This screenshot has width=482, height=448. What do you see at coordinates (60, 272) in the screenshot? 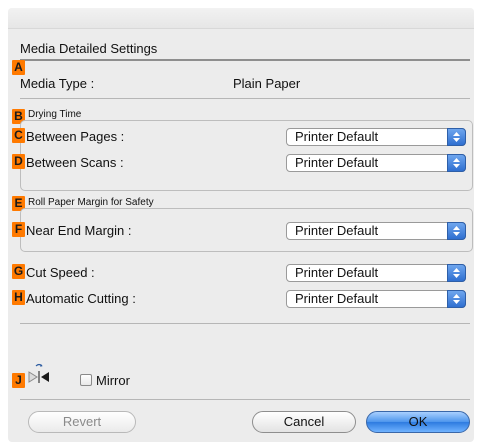
I see `cut-speed-label: Cut Speed :` at bounding box center [60, 272].